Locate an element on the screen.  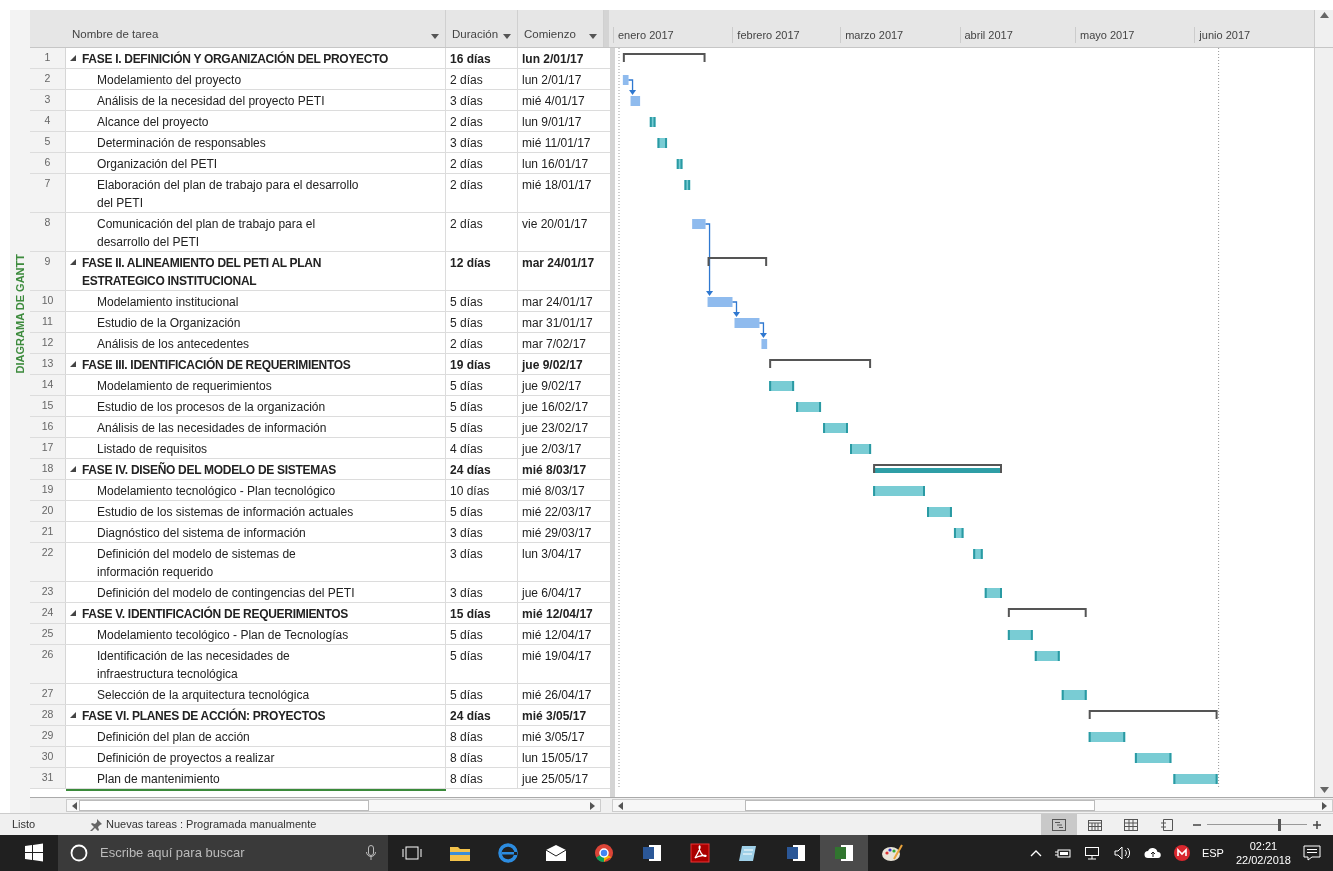
report-view-icon is located at coordinates (1167, 824).